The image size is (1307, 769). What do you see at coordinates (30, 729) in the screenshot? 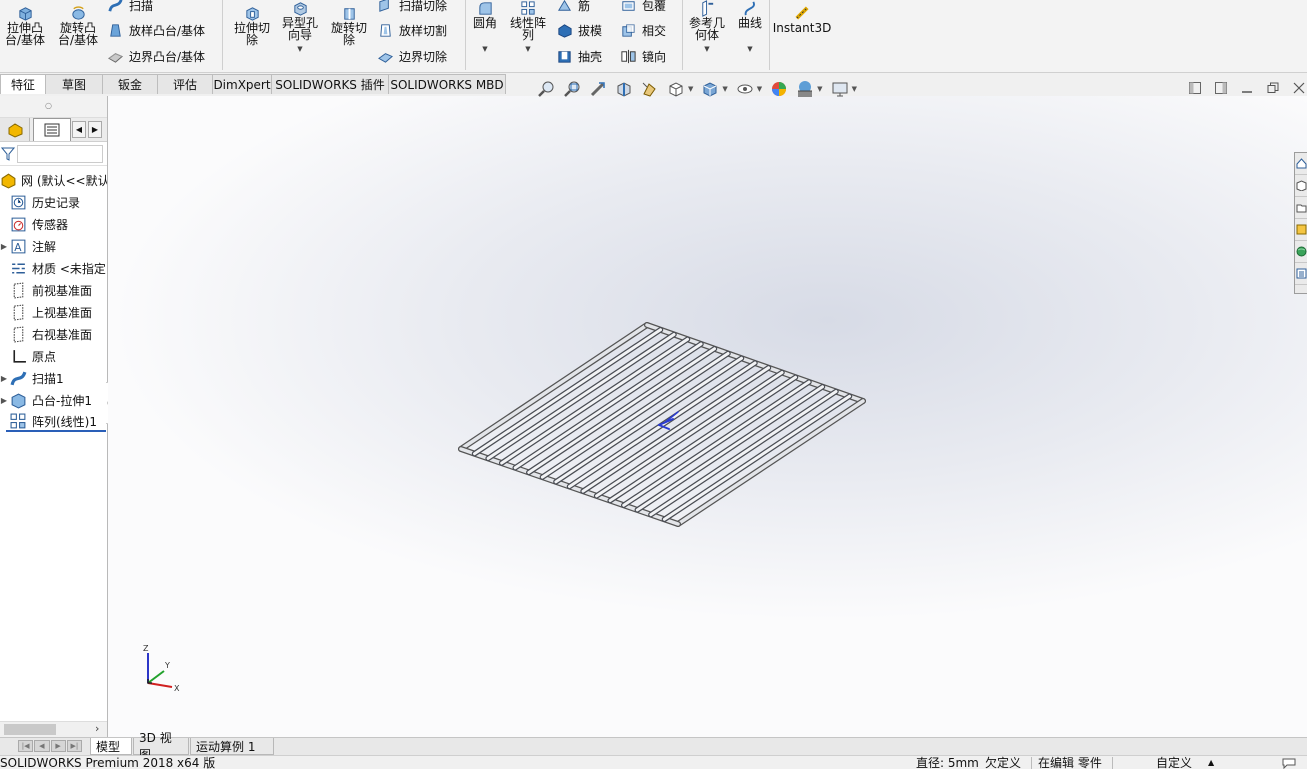
I see `scrollbar-thumb` at bounding box center [30, 729].